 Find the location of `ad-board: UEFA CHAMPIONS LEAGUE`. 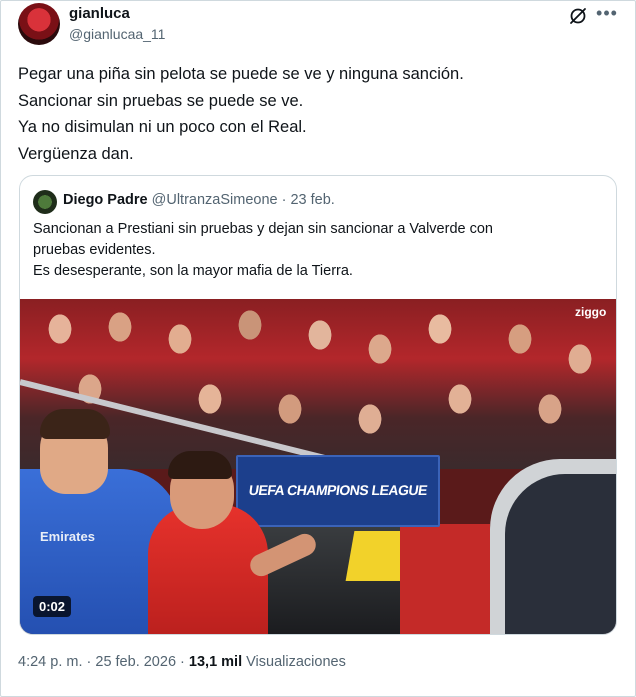

ad-board: UEFA CHAMPIONS LEAGUE is located at coordinates (338, 491).